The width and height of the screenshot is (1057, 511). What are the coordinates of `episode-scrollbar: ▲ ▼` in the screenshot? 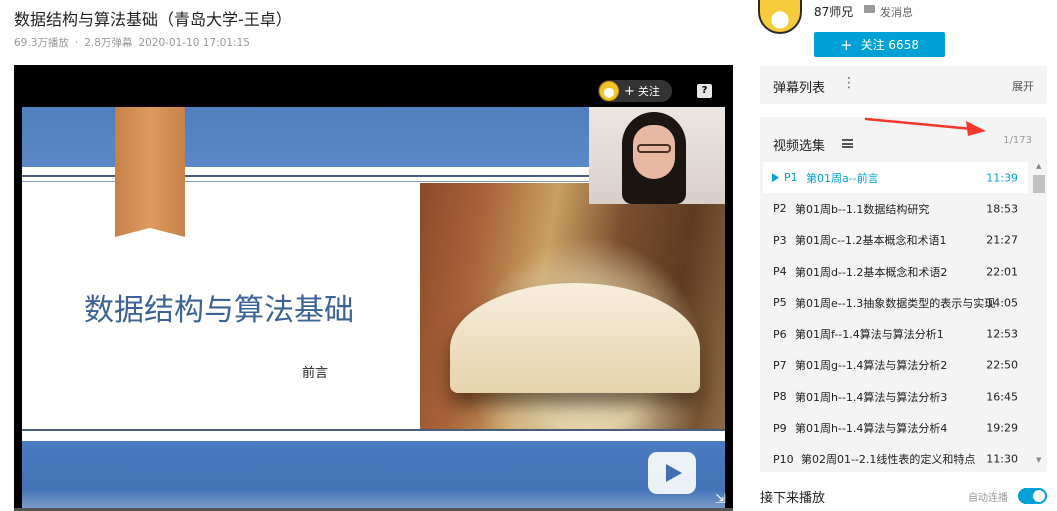 It's located at (1039, 313).